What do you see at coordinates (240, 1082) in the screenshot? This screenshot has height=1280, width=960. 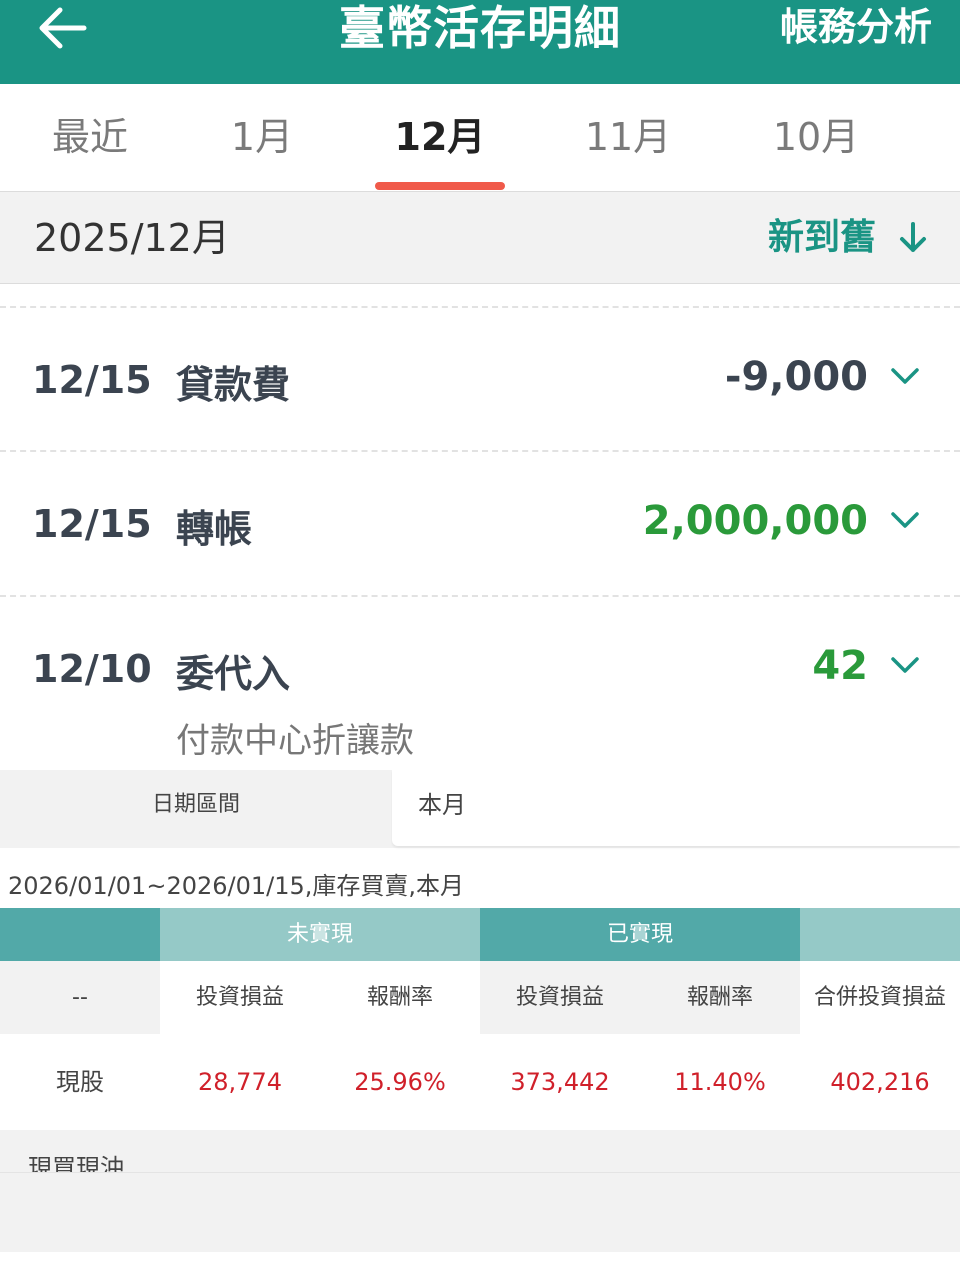 I see `unrealized-profit: 28,774` at bounding box center [240, 1082].